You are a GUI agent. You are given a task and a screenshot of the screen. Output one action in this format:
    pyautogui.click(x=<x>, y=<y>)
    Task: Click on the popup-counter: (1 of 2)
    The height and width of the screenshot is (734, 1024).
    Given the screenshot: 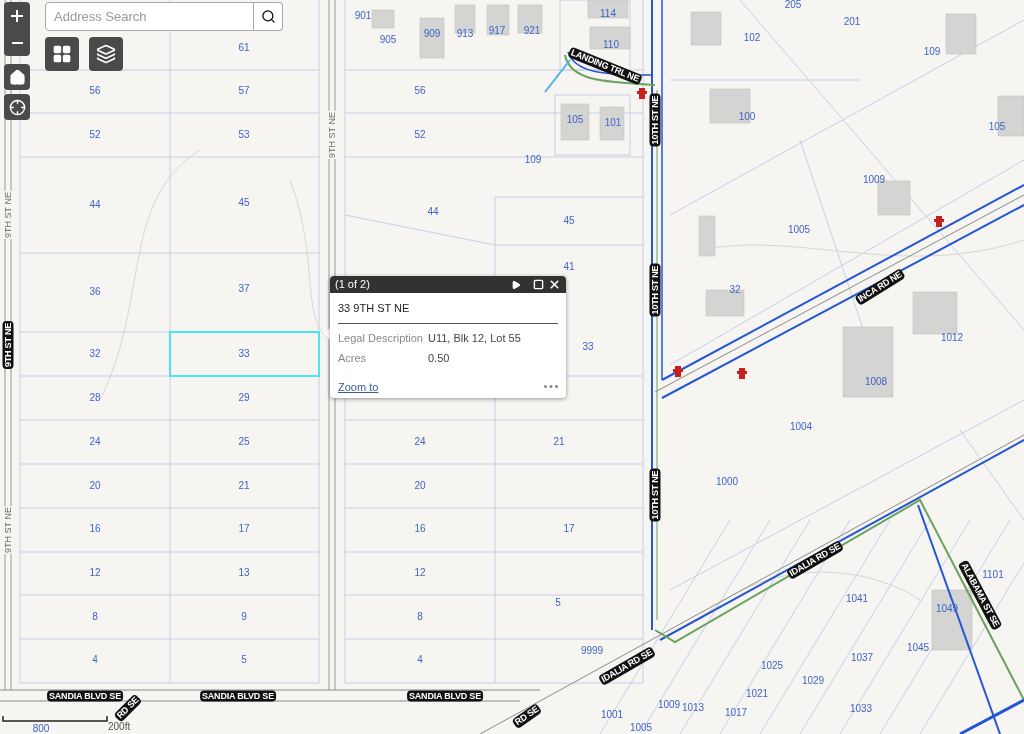 What is the action you would take?
    pyautogui.click(x=353, y=284)
    